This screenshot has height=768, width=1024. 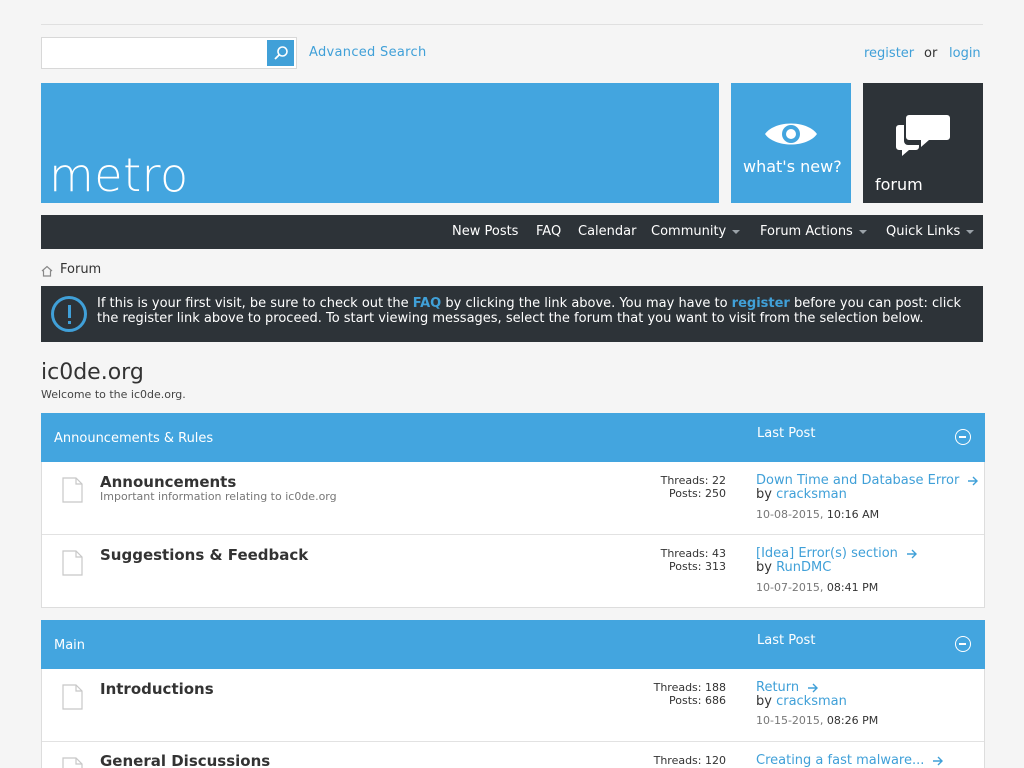 I want to click on last-post-link: [Idea] Error(s) section, so click(x=837, y=553).